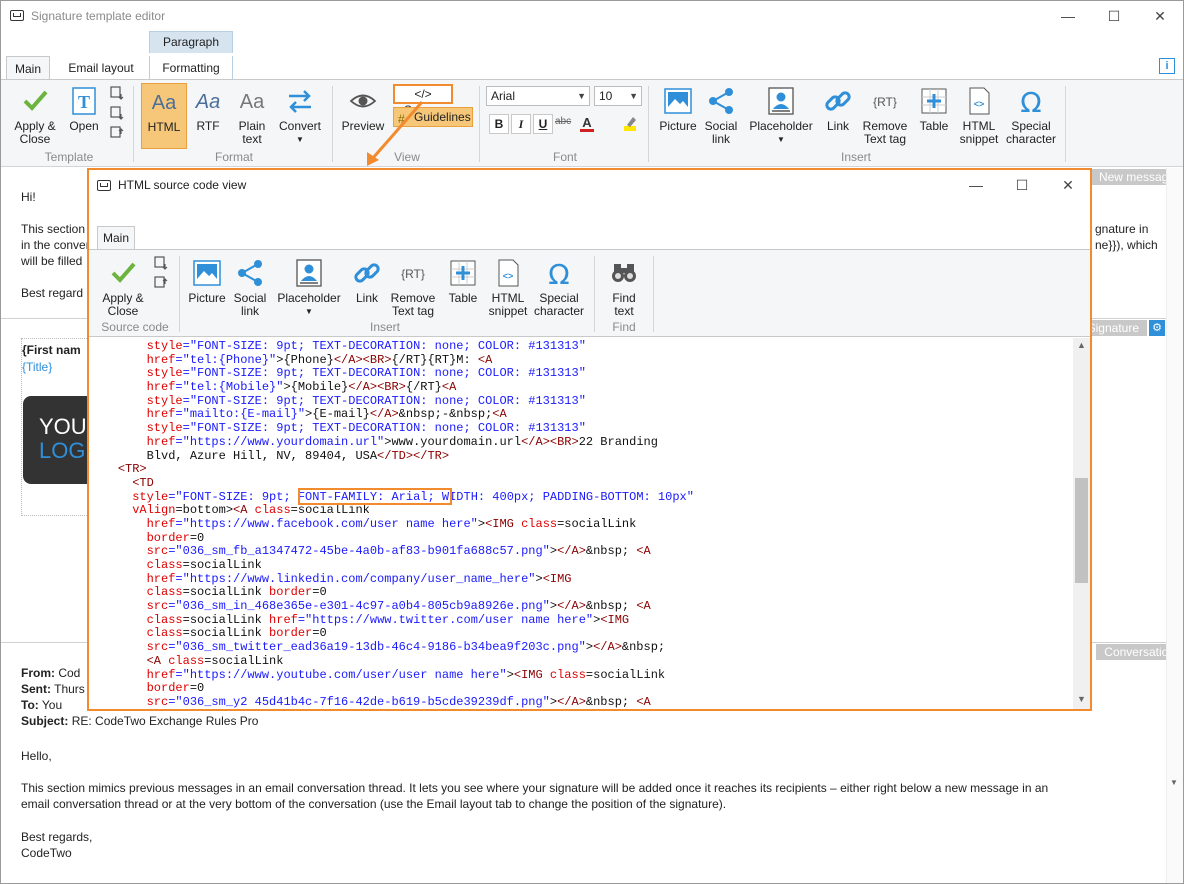 The image size is (1184, 884). Describe the element at coordinates (161, 414) in the screenshot. I see `code-token: href` at that location.